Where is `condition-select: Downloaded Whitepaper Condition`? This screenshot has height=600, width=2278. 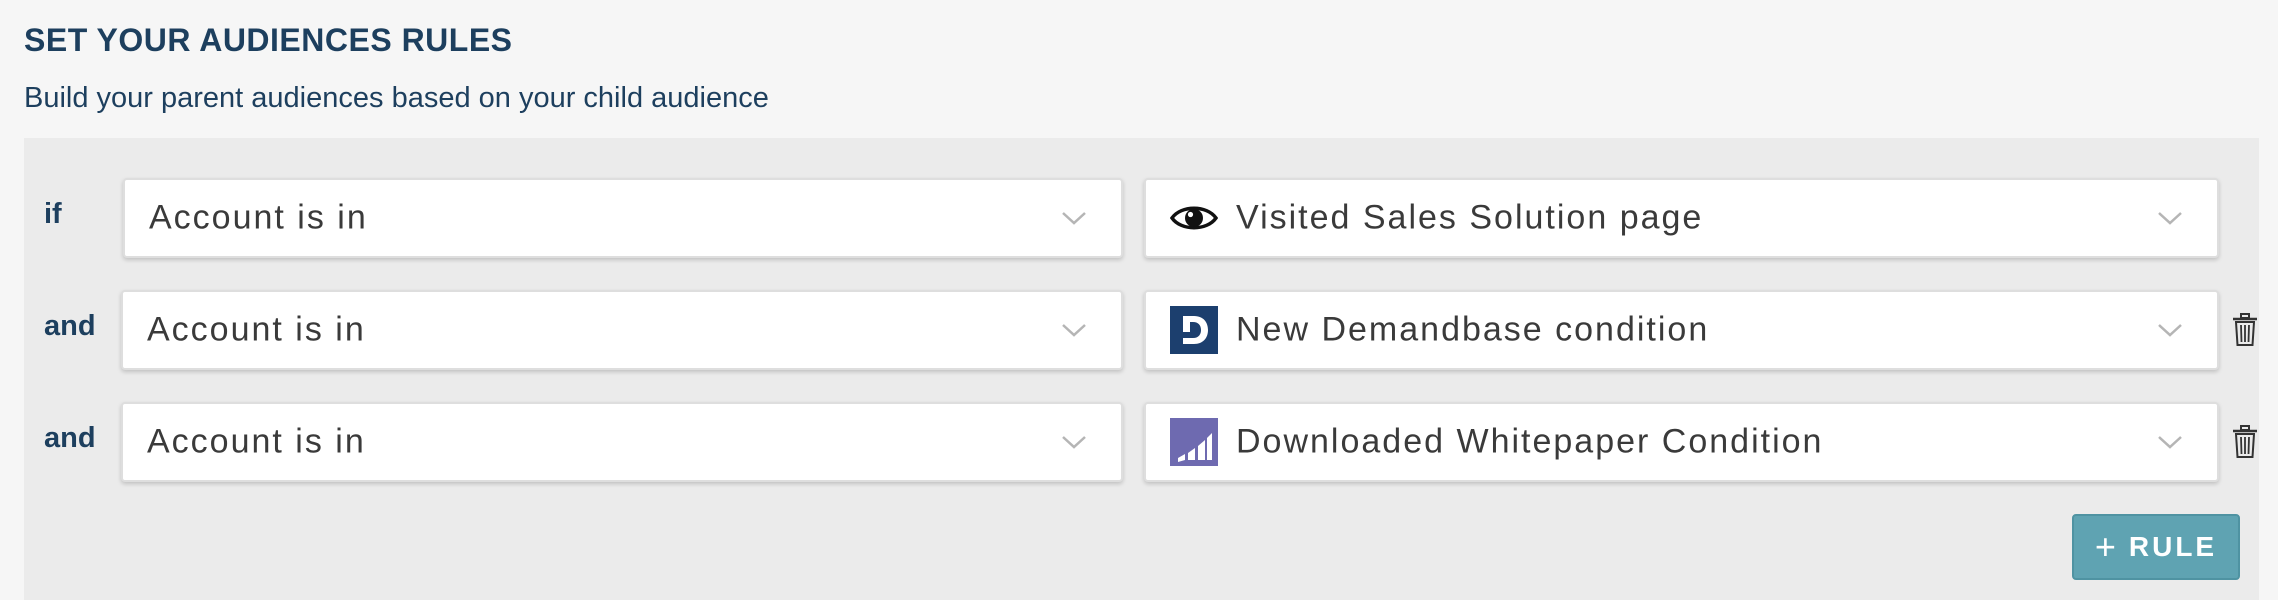 condition-select: Downloaded Whitepaper Condition is located at coordinates (1681, 442).